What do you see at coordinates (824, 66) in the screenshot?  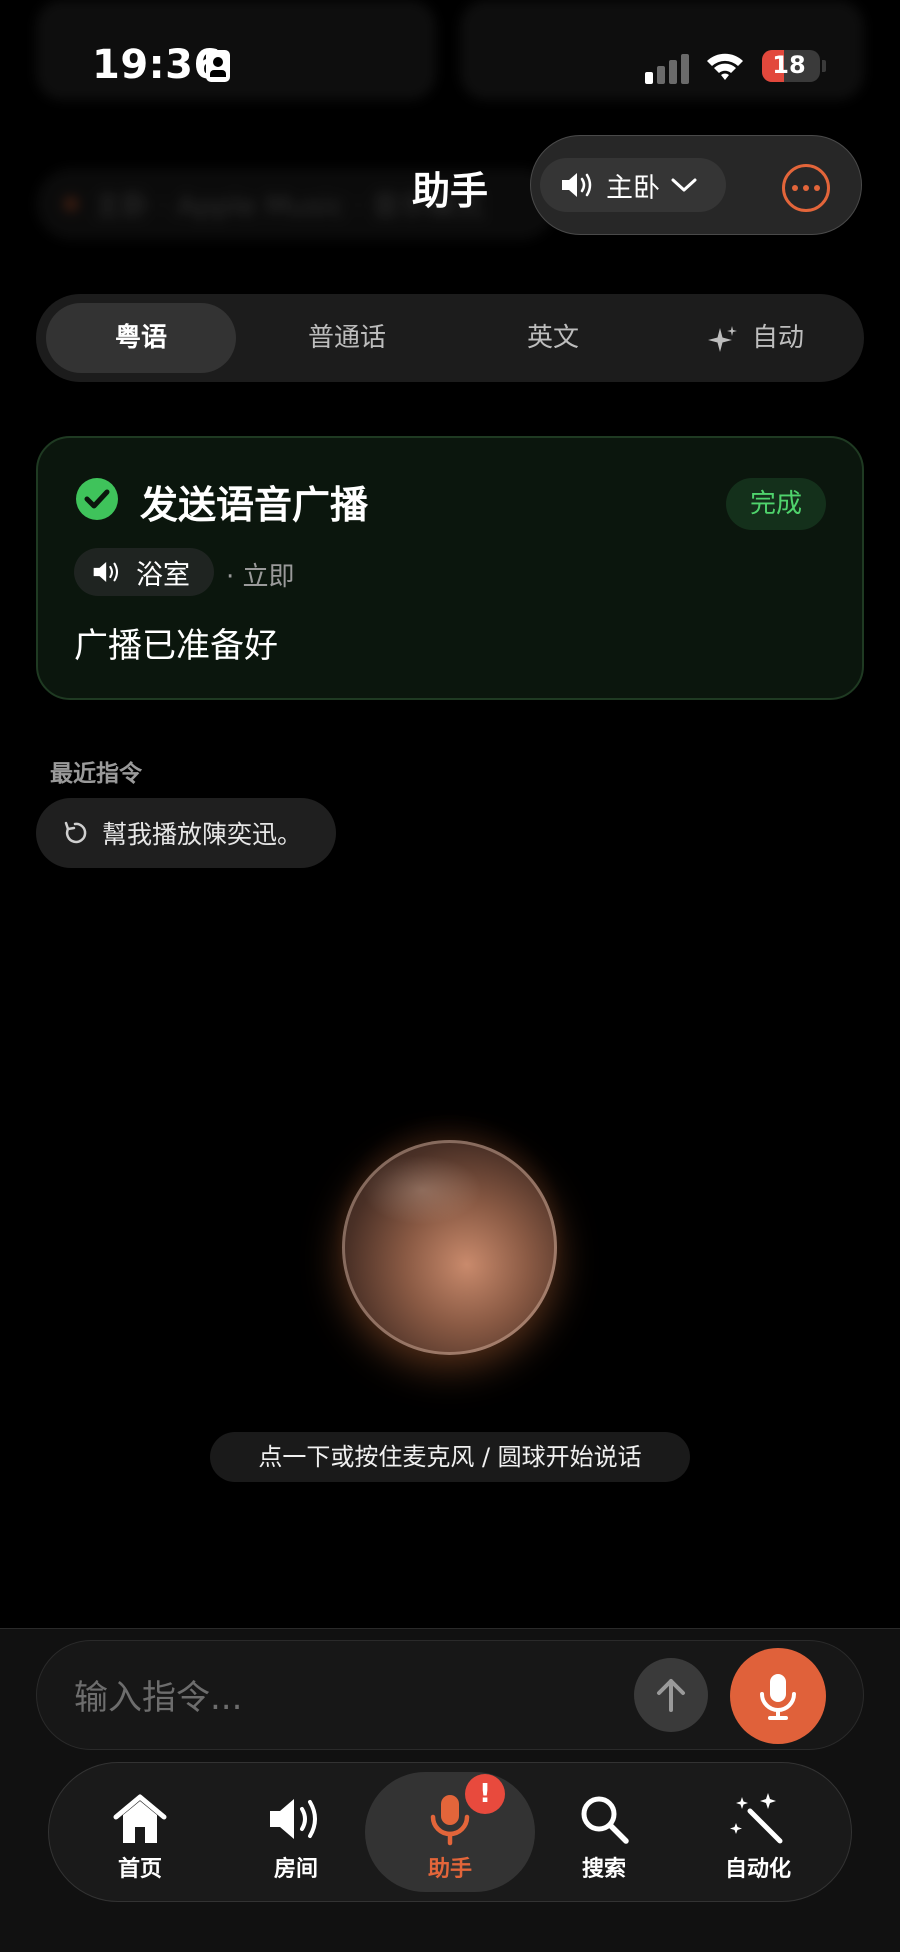 I see `battery-cap` at bounding box center [824, 66].